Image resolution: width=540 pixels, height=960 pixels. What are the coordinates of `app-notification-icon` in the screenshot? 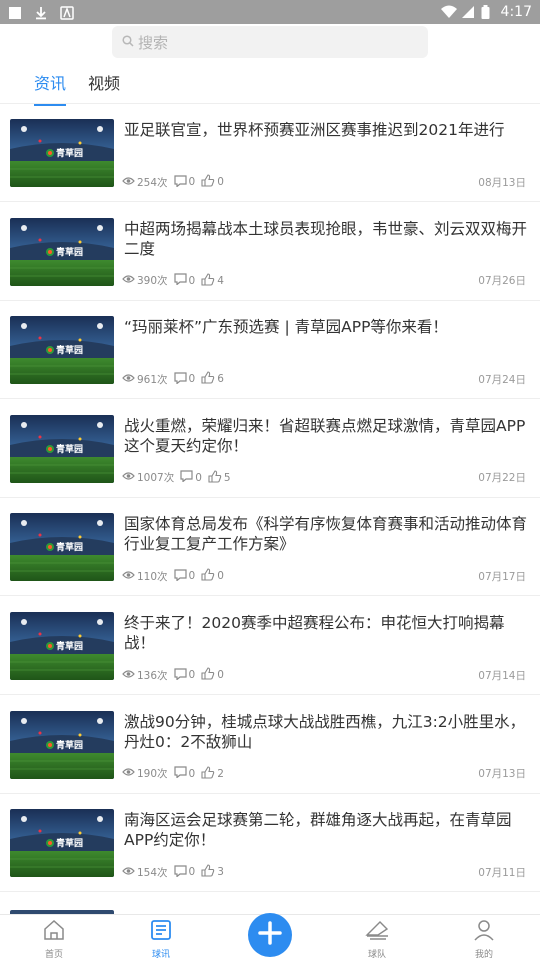 It's located at (67, 12).